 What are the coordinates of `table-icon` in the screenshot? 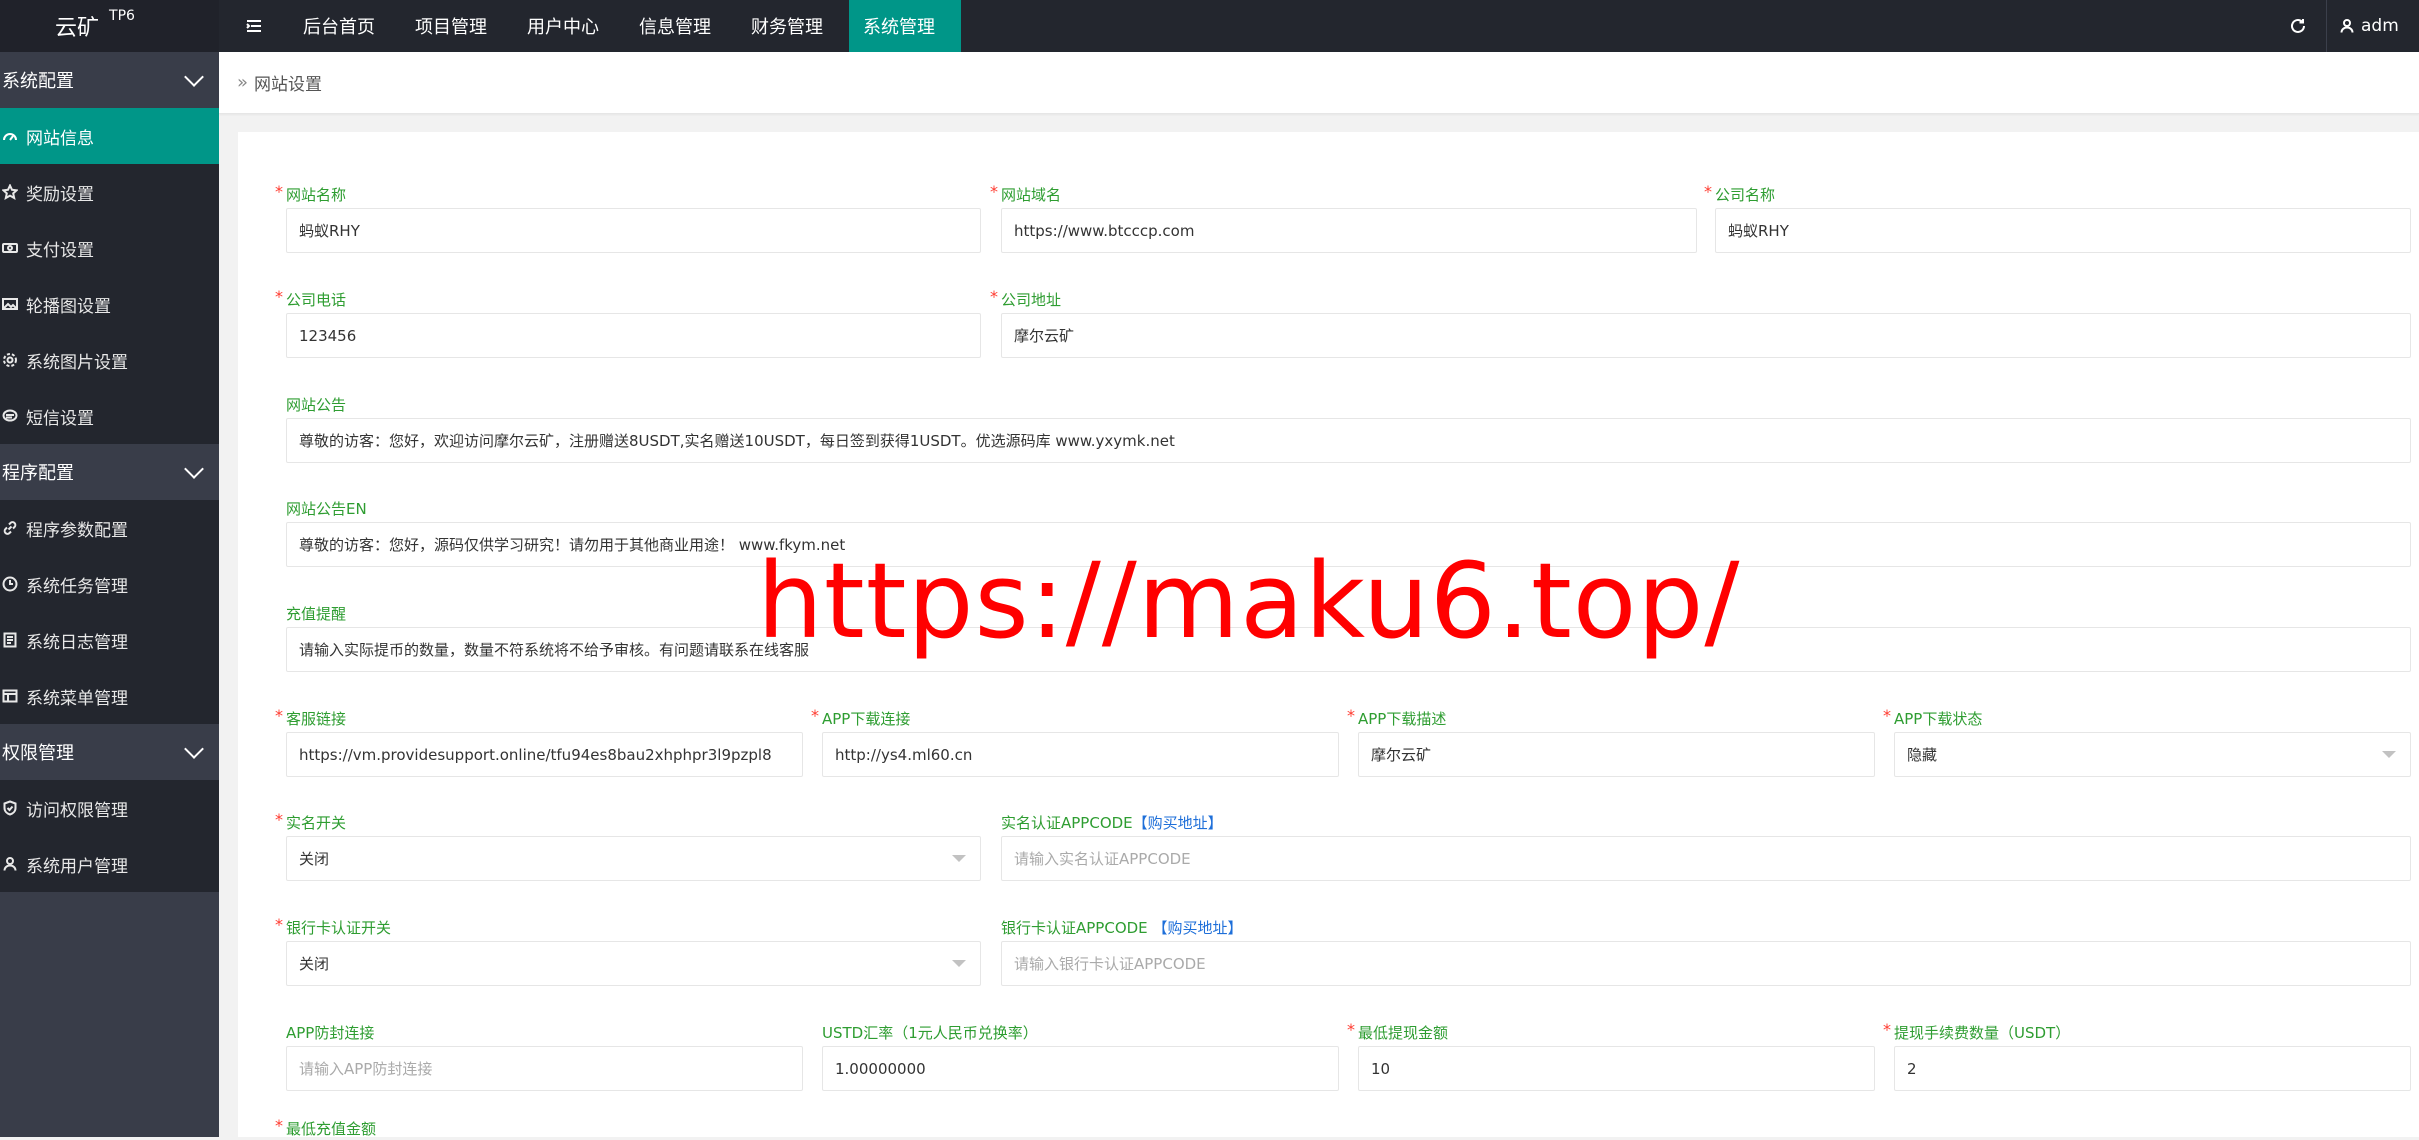 It's located at (10, 696).